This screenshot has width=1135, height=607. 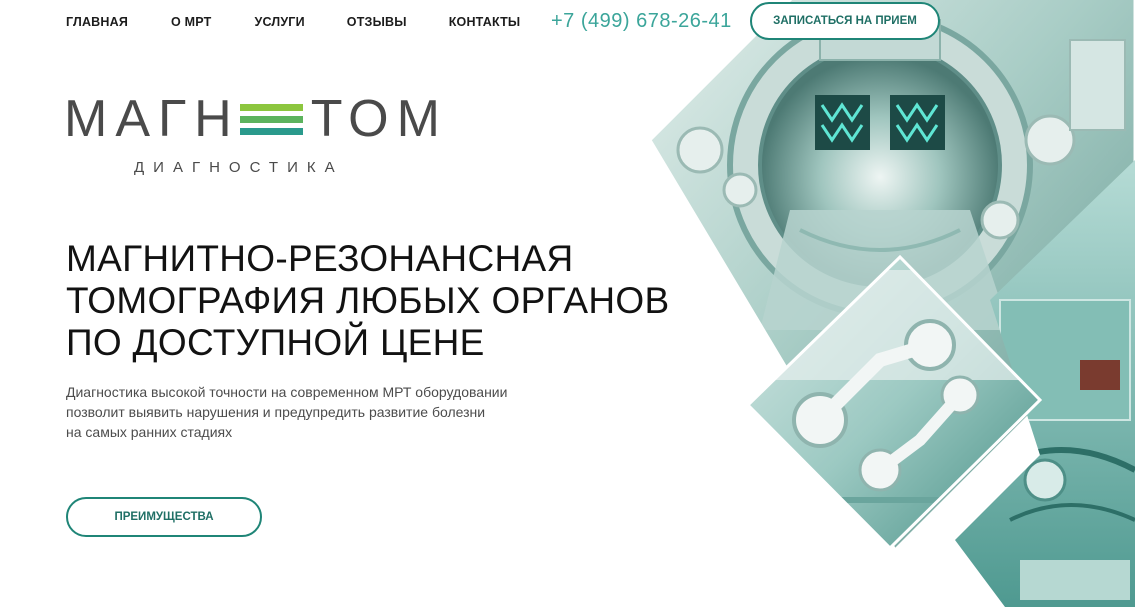 I want to click on nav-item-services: УСЛУГИ, so click(x=279, y=22).